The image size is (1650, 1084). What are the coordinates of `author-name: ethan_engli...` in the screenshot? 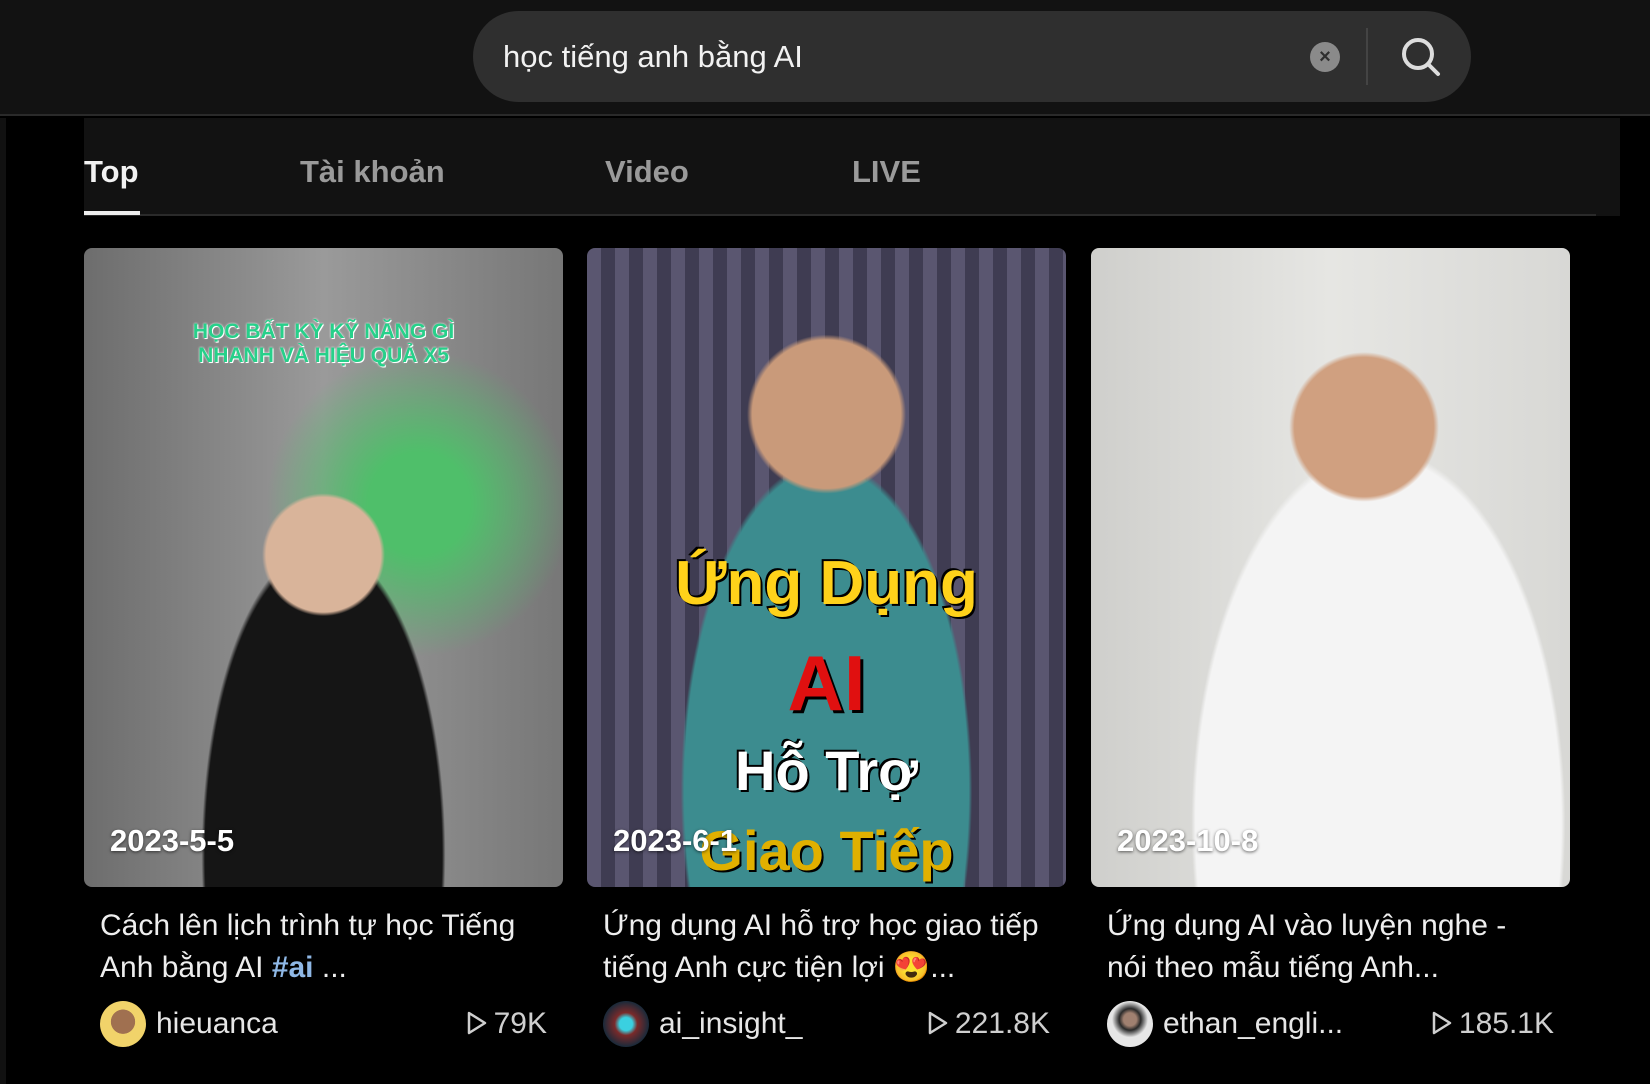 It's located at (1253, 1024).